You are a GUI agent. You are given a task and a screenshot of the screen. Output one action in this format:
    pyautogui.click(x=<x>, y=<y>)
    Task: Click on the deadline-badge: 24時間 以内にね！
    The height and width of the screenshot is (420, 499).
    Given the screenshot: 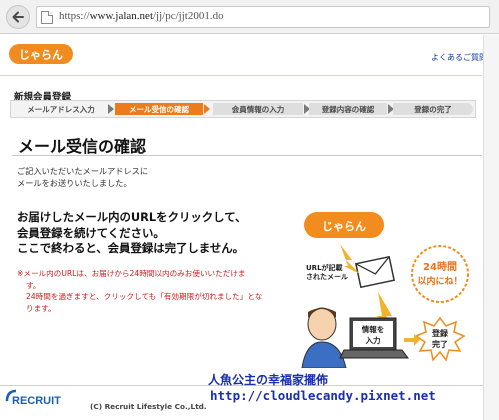 What is the action you would take?
    pyautogui.click(x=440, y=274)
    